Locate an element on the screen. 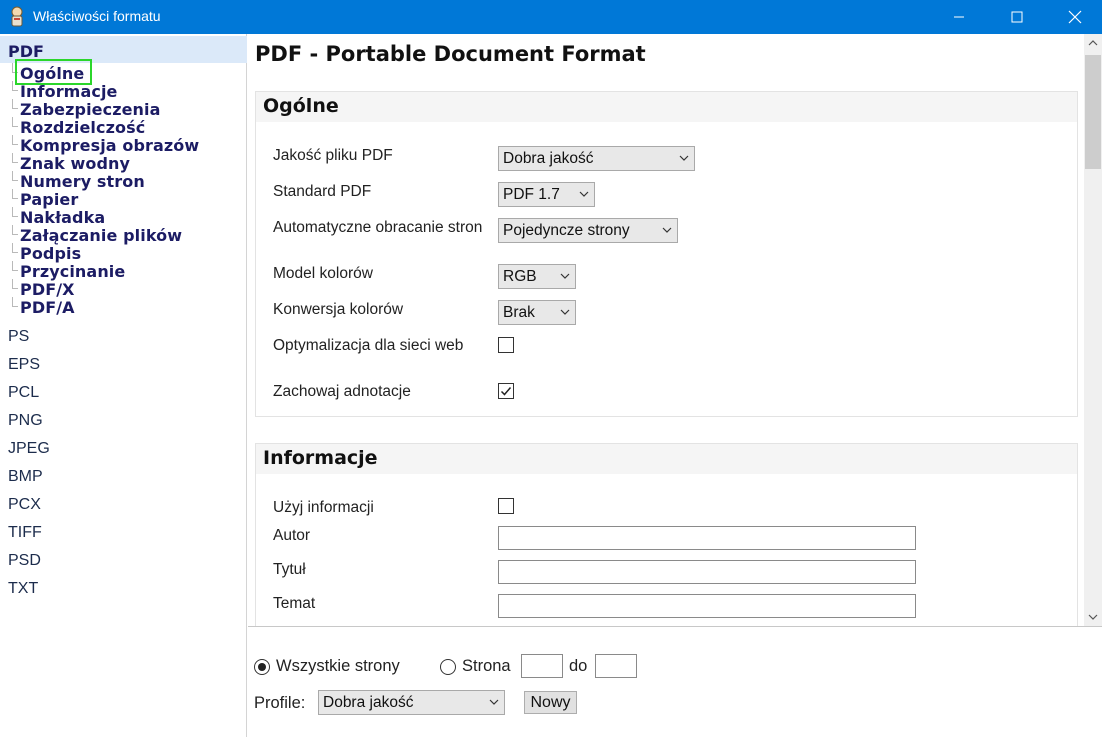  color-model-label: Model kolorów is located at coordinates (323, 273).